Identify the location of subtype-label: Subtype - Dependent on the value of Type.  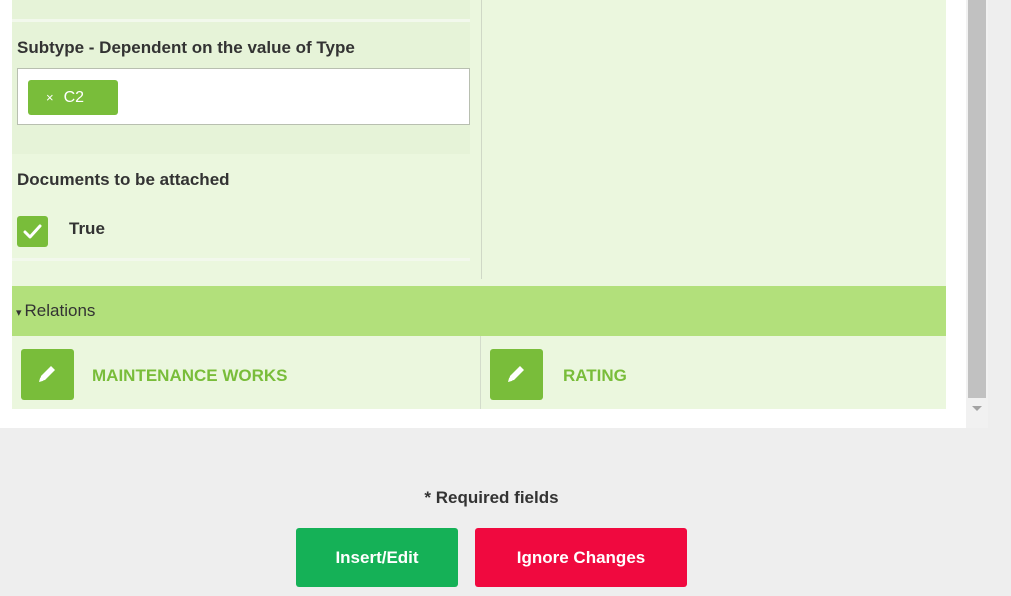
(186, 47).